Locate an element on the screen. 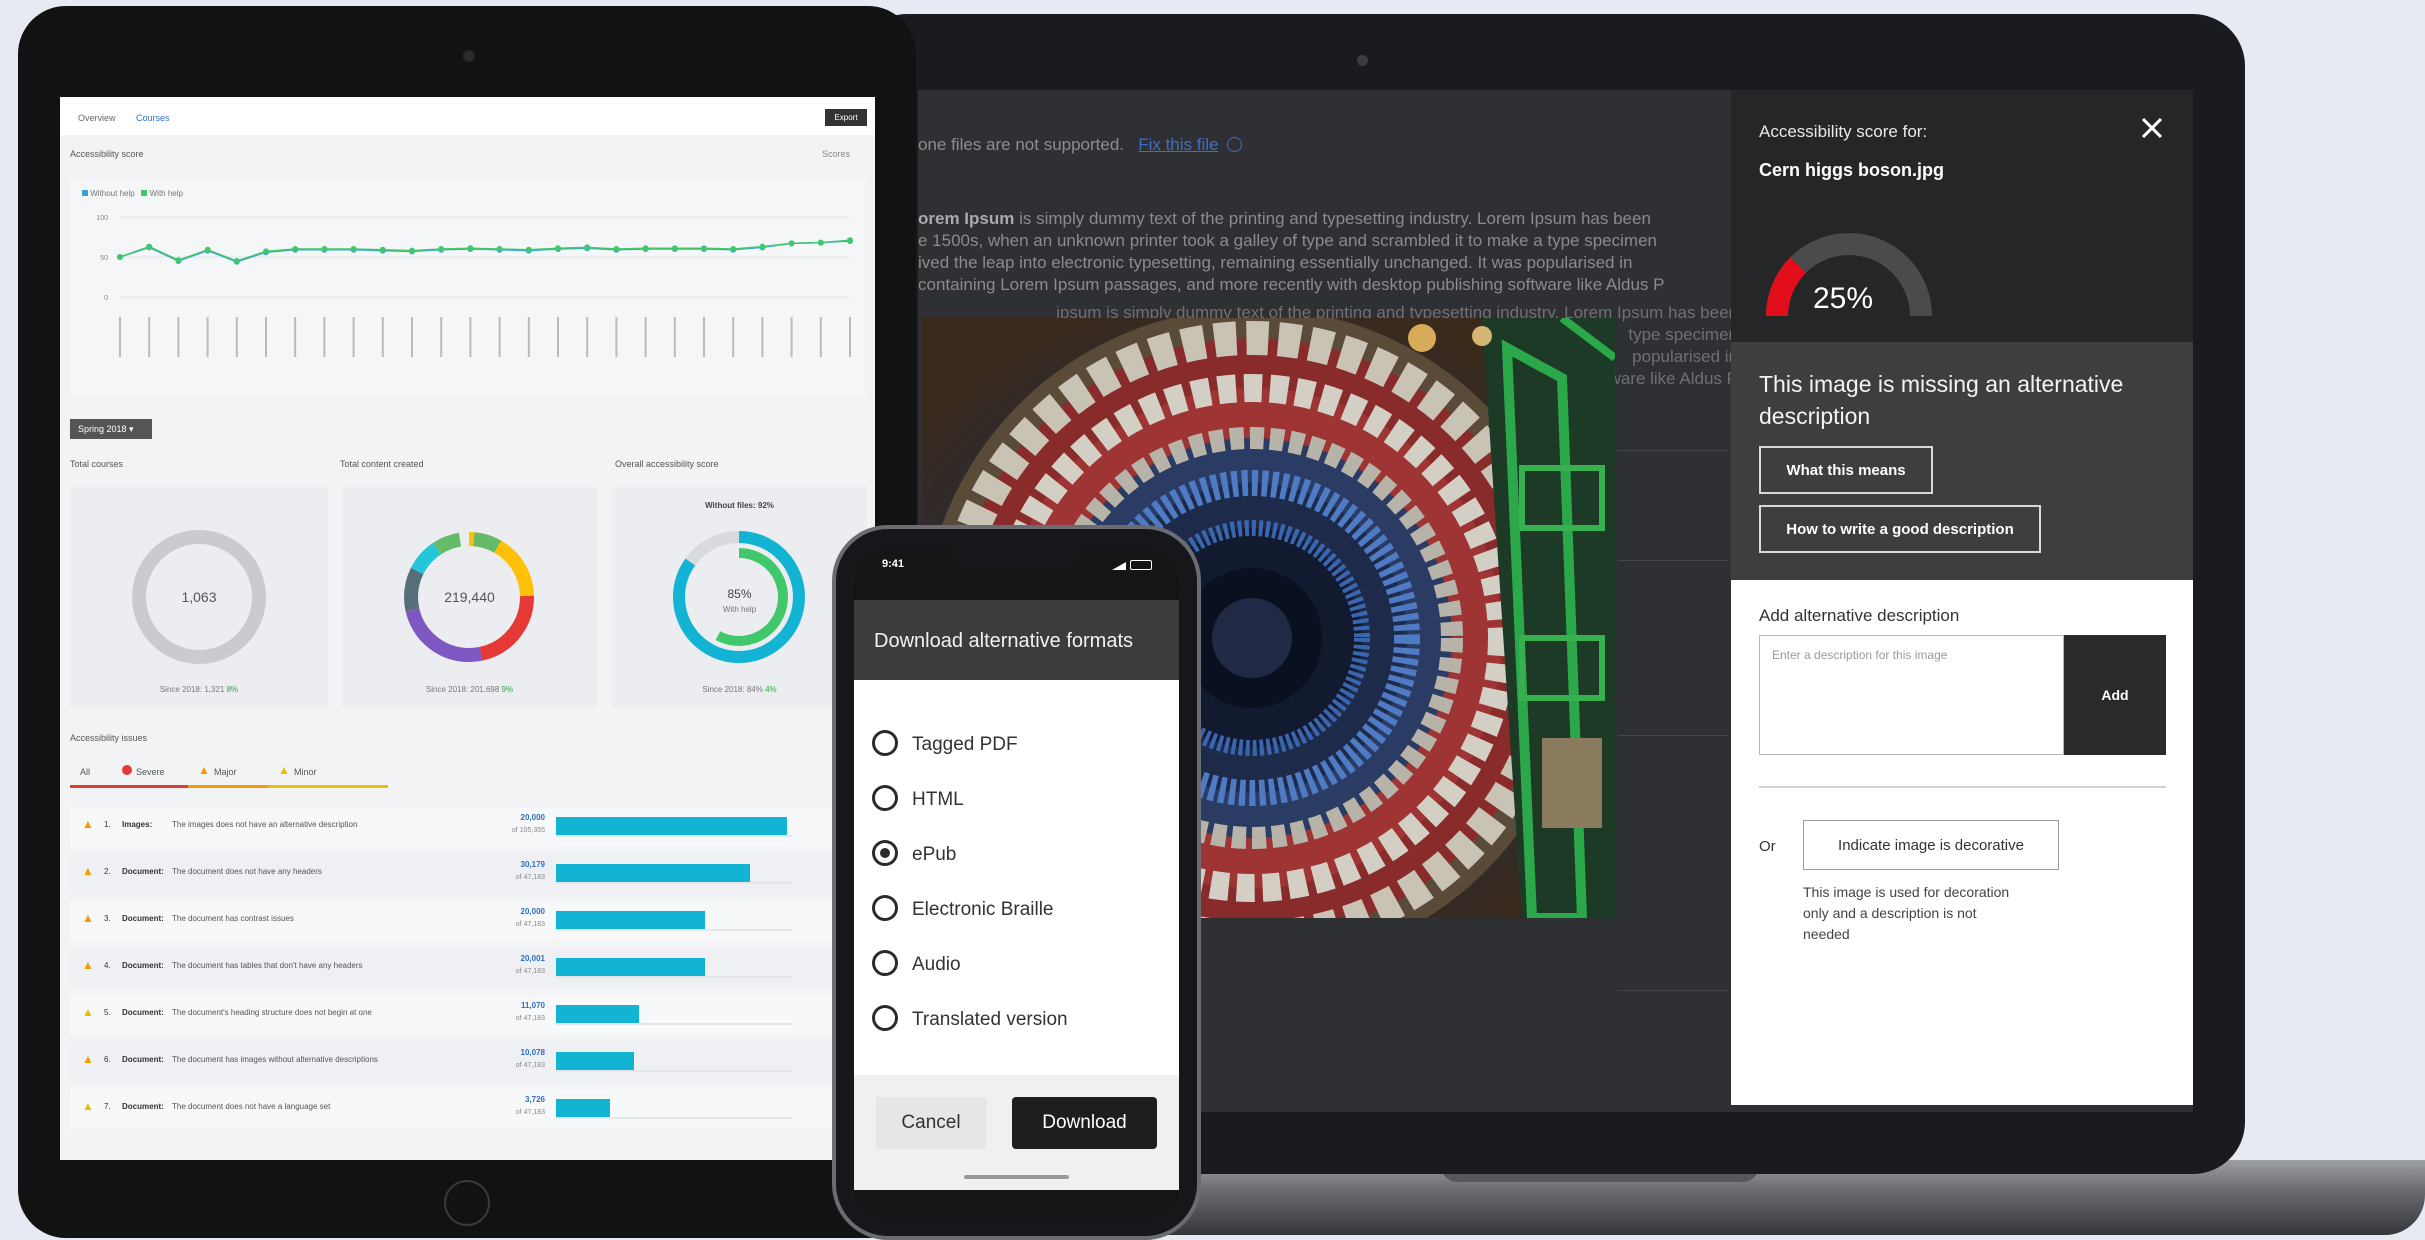 The width and height of the screenshot is (2425, 1240). panel-divider is located at coordinates (1962, 787).